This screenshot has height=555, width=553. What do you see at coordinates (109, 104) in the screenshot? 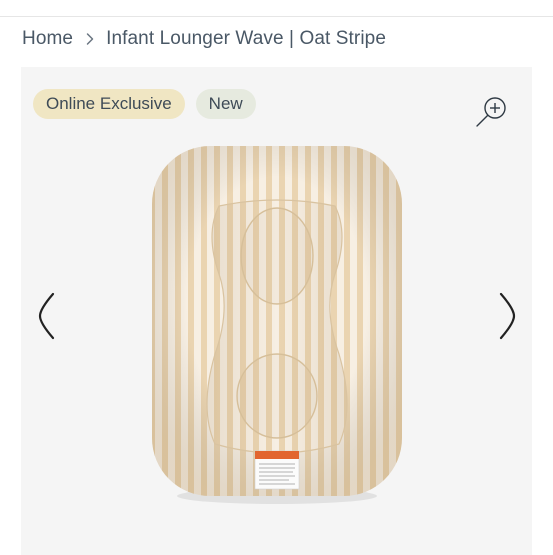
I see `online-exclusive-badge: Online Exclusive` at bounding box center [109, 104].